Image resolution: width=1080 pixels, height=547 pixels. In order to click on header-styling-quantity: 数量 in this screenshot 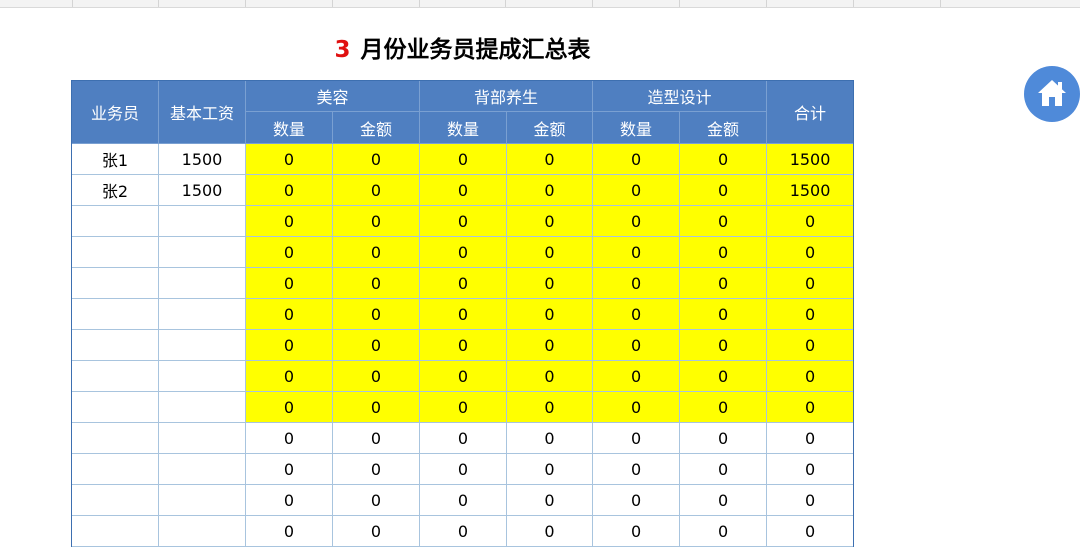, I will do `click(636, 127)`.